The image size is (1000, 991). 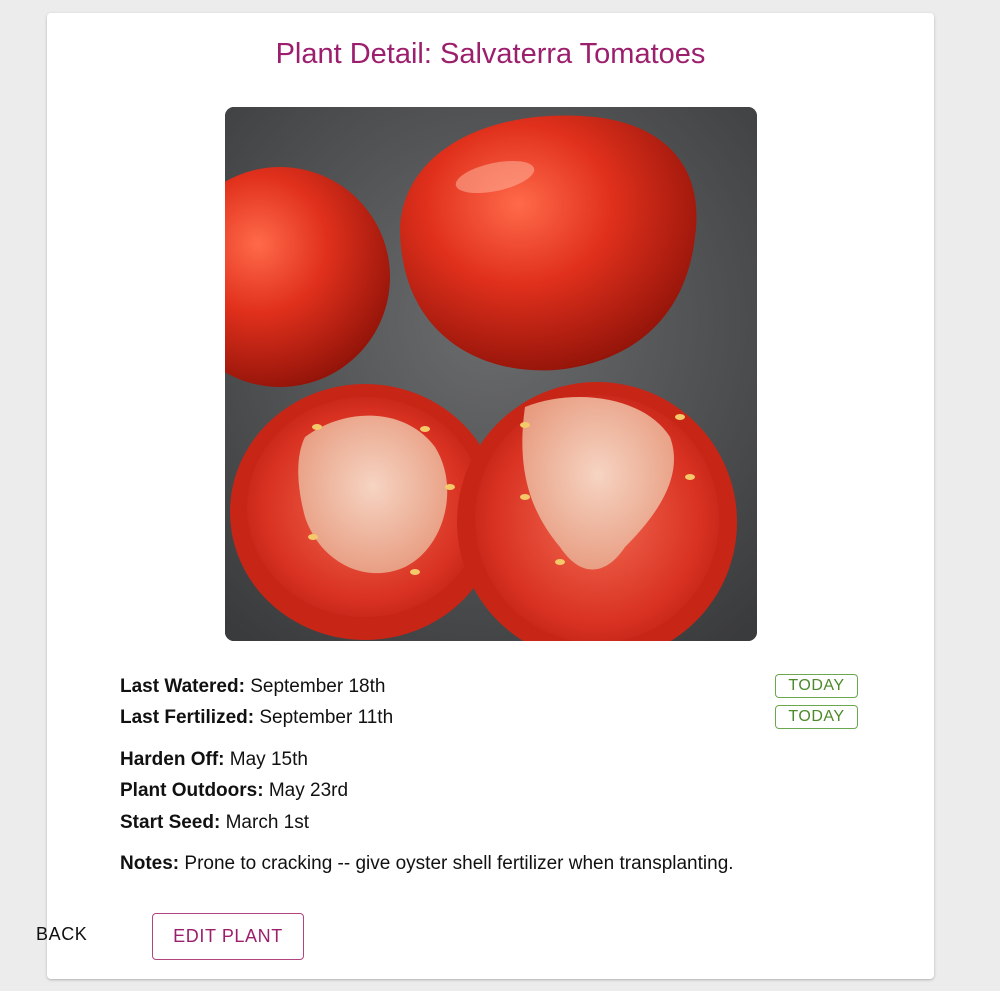 What do you see at coordinates (490, 54) in the screenshot?
I see `page-title: Plant Detail: Salvaterra Tomatoes` at bounding box center [490, 54].